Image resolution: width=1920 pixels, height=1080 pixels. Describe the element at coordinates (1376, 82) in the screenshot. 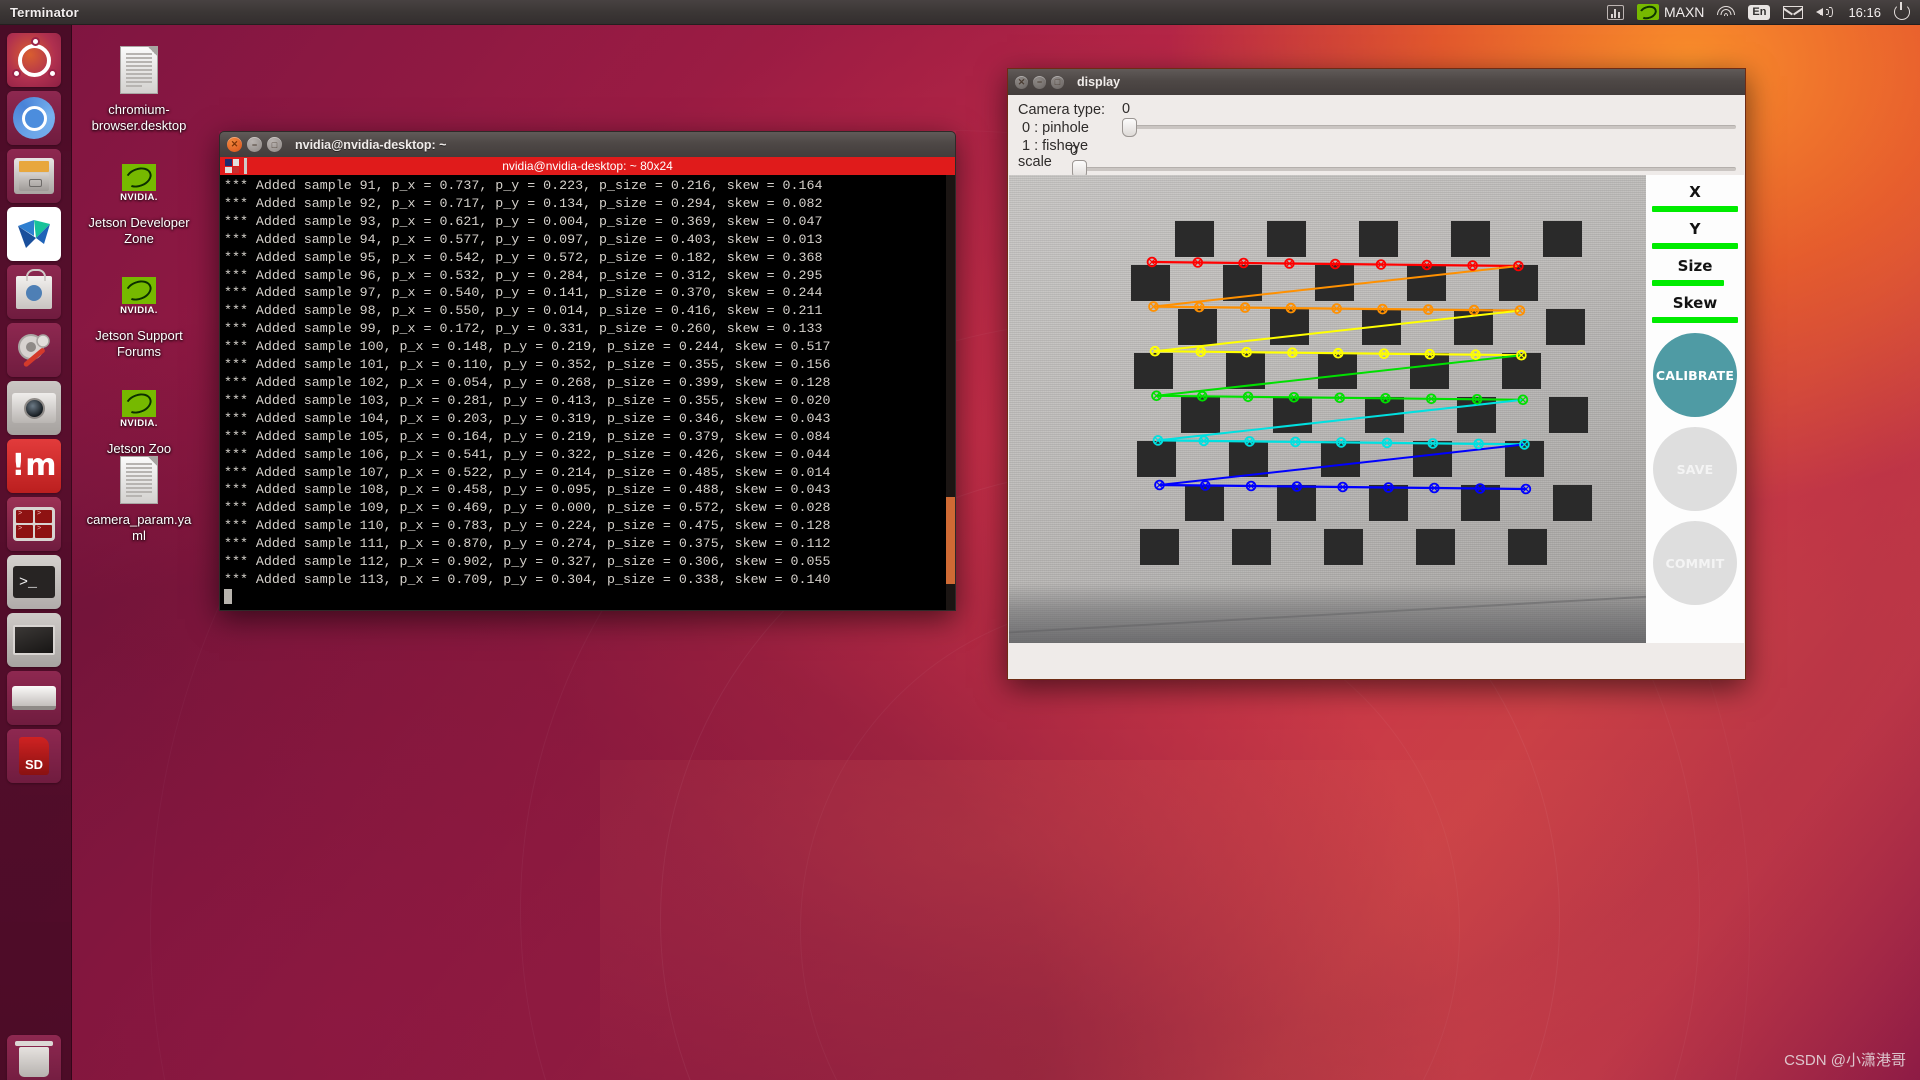

I see `display-titlebar: ✕ − □ display` at that location.